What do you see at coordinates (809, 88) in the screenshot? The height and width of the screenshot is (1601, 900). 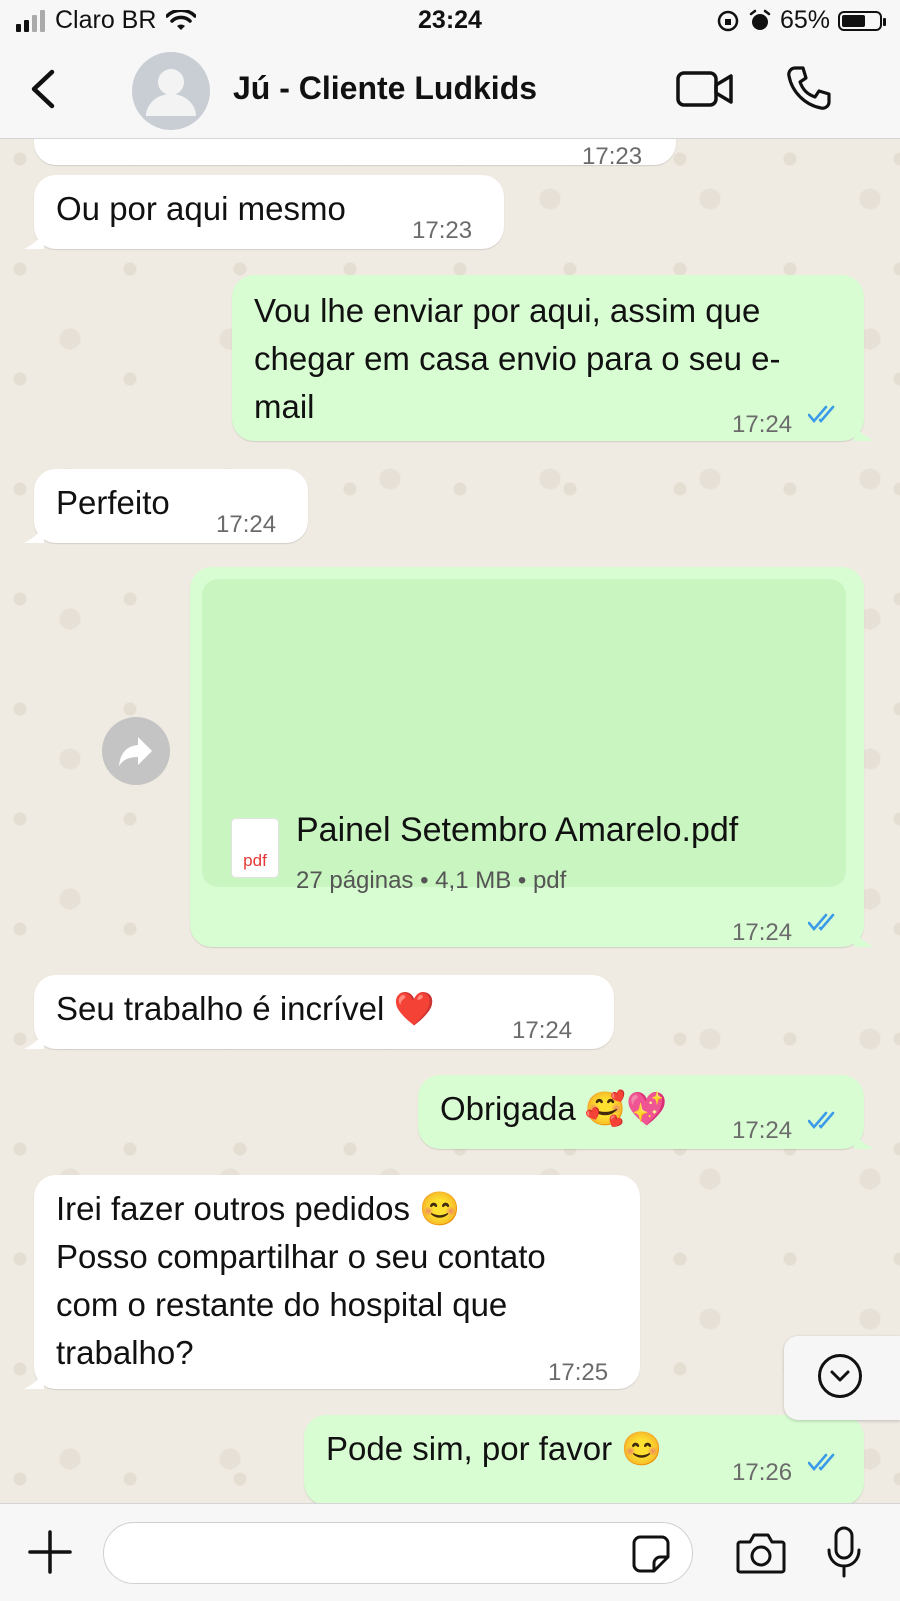 I see `phone-icon` at bounding box center [809, 88].